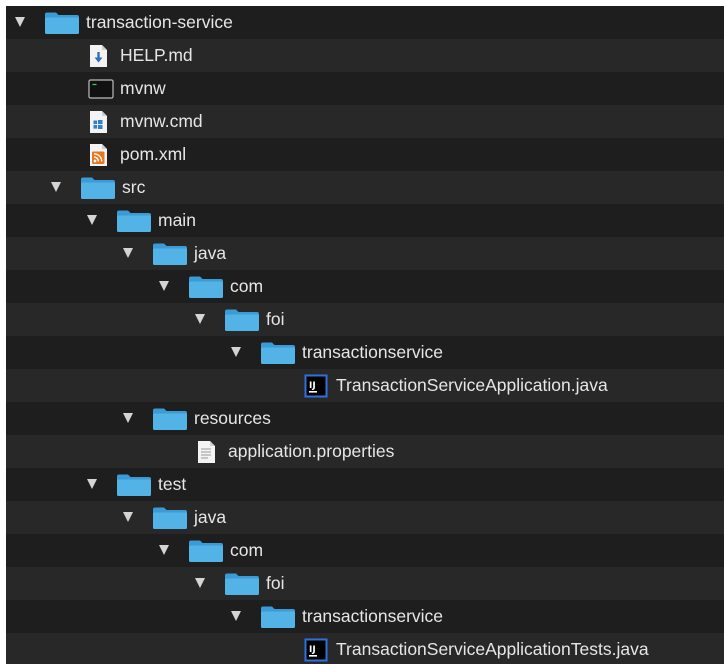 Image resolution: width=724 pixels, height=664 pixels. Describe the element at coordinates (153, 154) in the screenshot. I see `tree-item-label: pom.xml` at that location.